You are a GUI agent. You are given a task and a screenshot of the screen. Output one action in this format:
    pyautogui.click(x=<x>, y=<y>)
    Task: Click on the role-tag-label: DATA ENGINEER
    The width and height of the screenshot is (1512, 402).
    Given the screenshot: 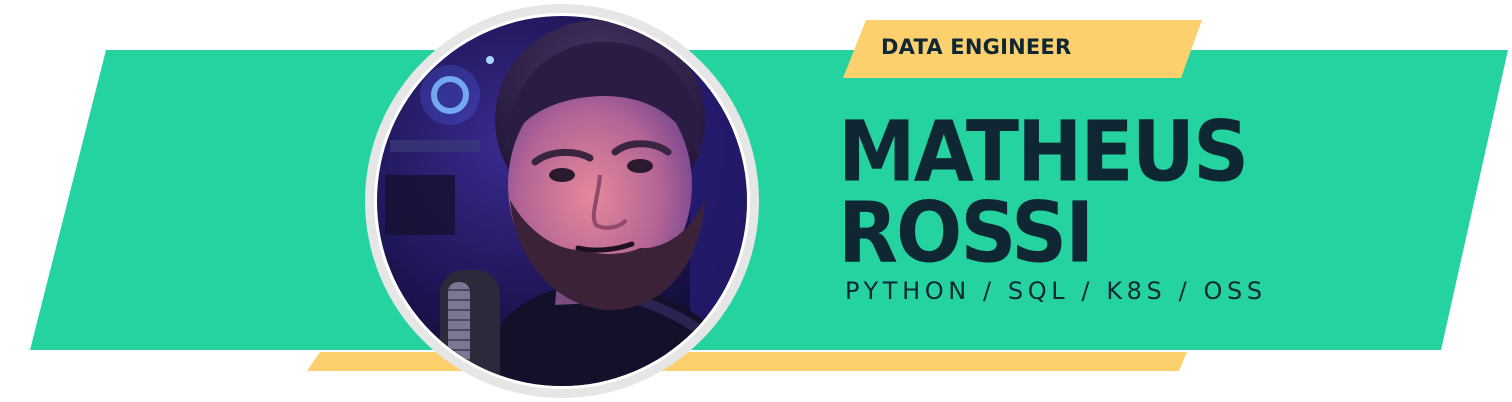 What is the action you would take?
    pyautogui.click(x=976, y=47)
    